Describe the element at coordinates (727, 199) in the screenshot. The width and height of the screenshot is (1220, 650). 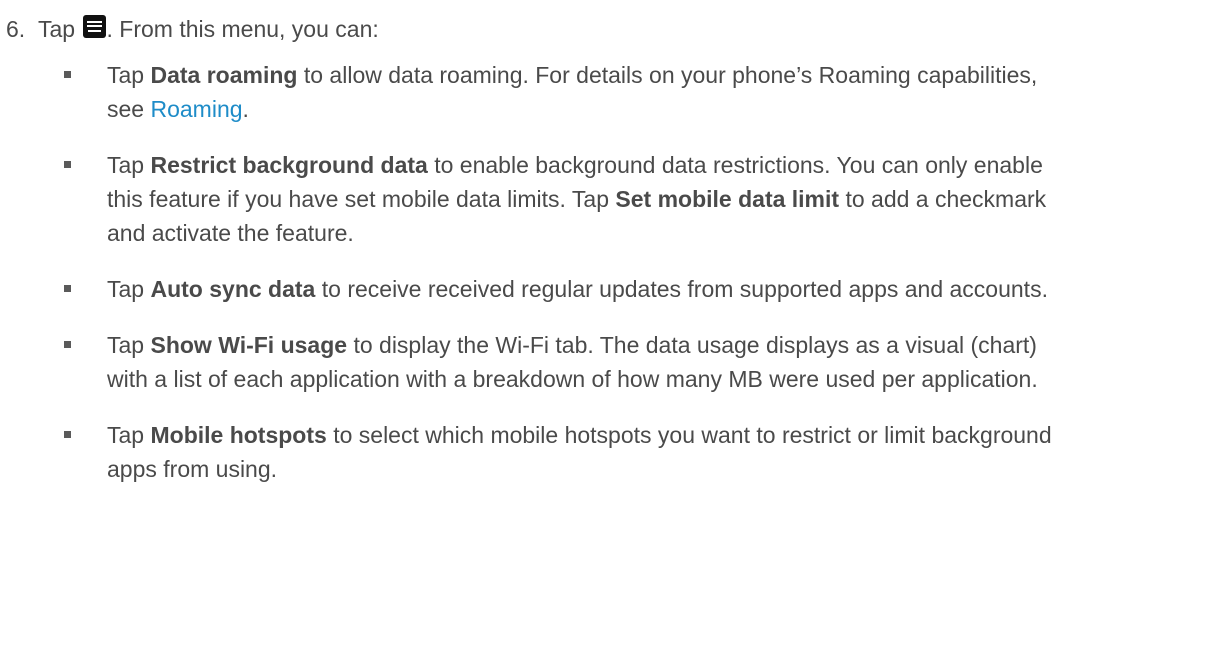
I see `item-option-name-secondary: Set mobile data limit` at that location.